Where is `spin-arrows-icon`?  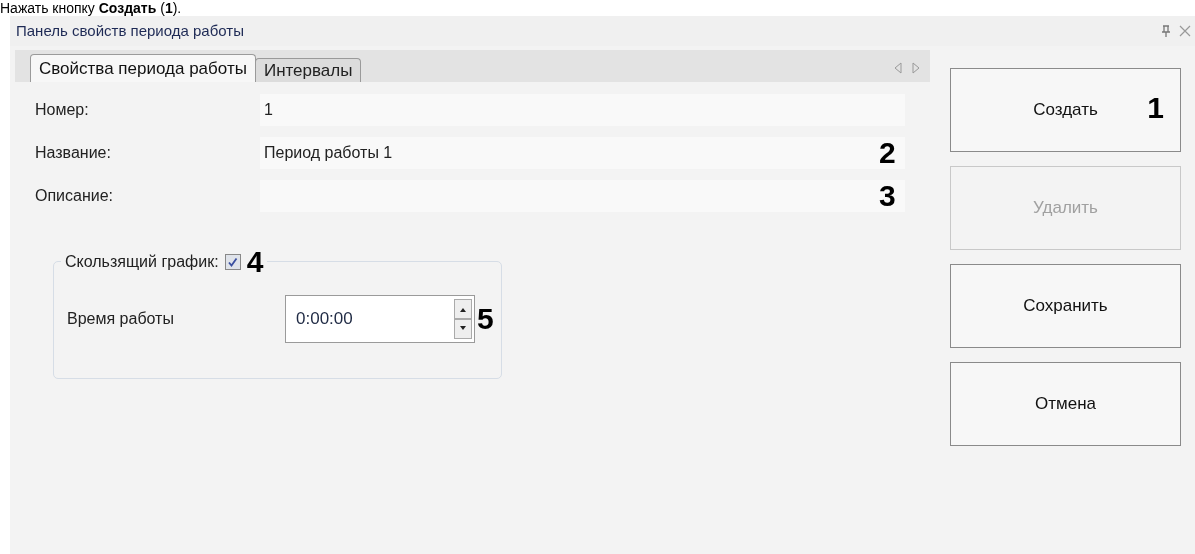 spin-arrows-icon is located at coordinates (463, 319).